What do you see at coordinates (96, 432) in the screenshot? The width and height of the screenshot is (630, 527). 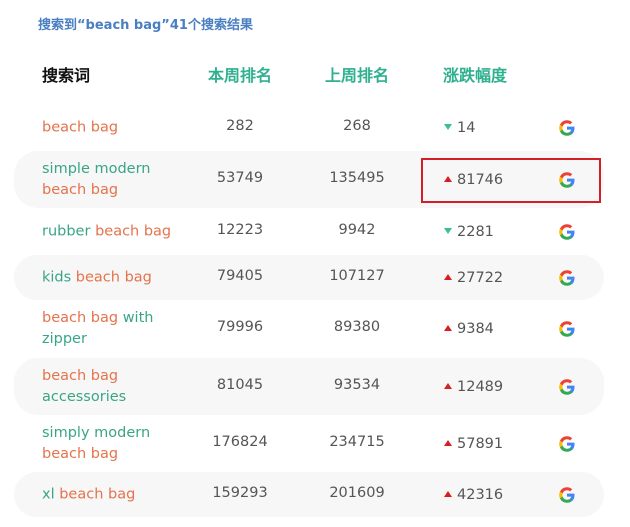 I see `keyword-text: simply modern` at bounding box center [96, 432].